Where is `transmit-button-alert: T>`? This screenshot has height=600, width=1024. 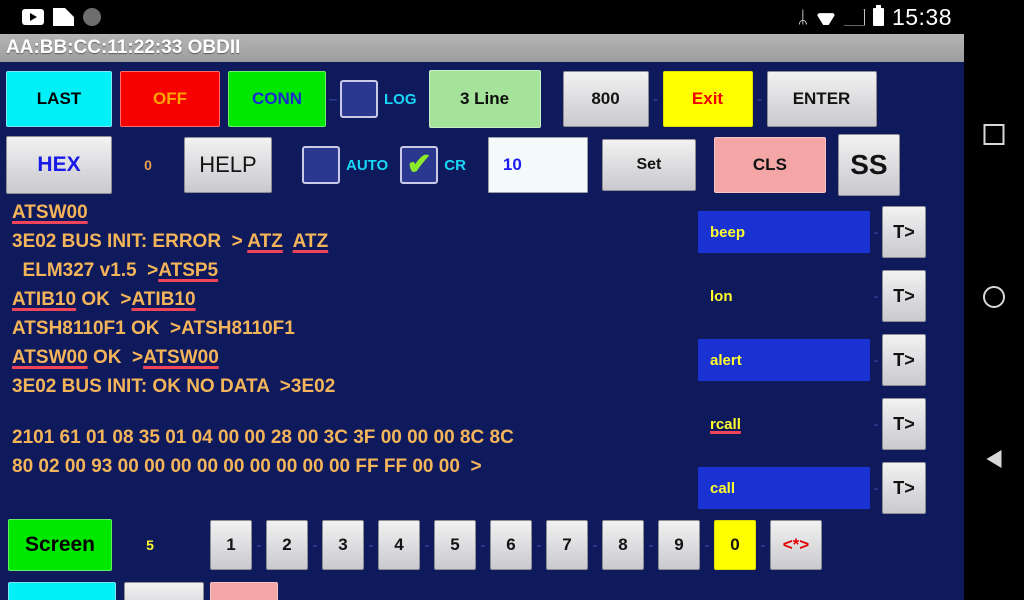 transmit-button-alert: T> is located at coordinates (904, 360).